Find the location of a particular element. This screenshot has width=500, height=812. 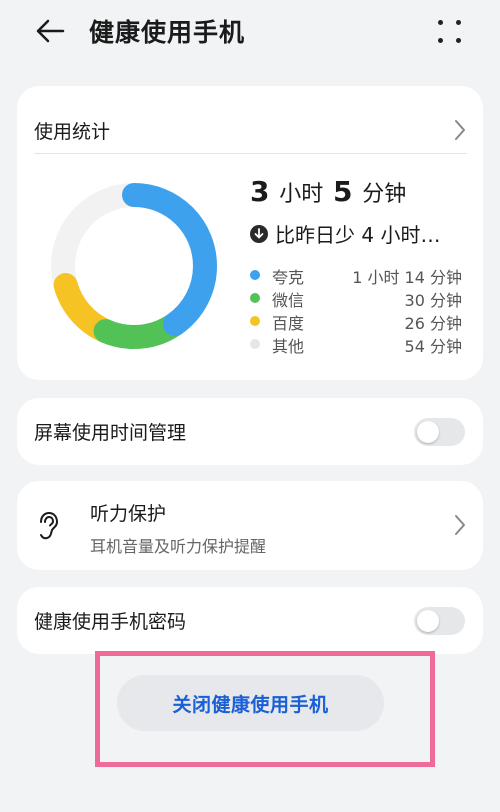

usage-donut-chart is located at coordinates (134, 266).